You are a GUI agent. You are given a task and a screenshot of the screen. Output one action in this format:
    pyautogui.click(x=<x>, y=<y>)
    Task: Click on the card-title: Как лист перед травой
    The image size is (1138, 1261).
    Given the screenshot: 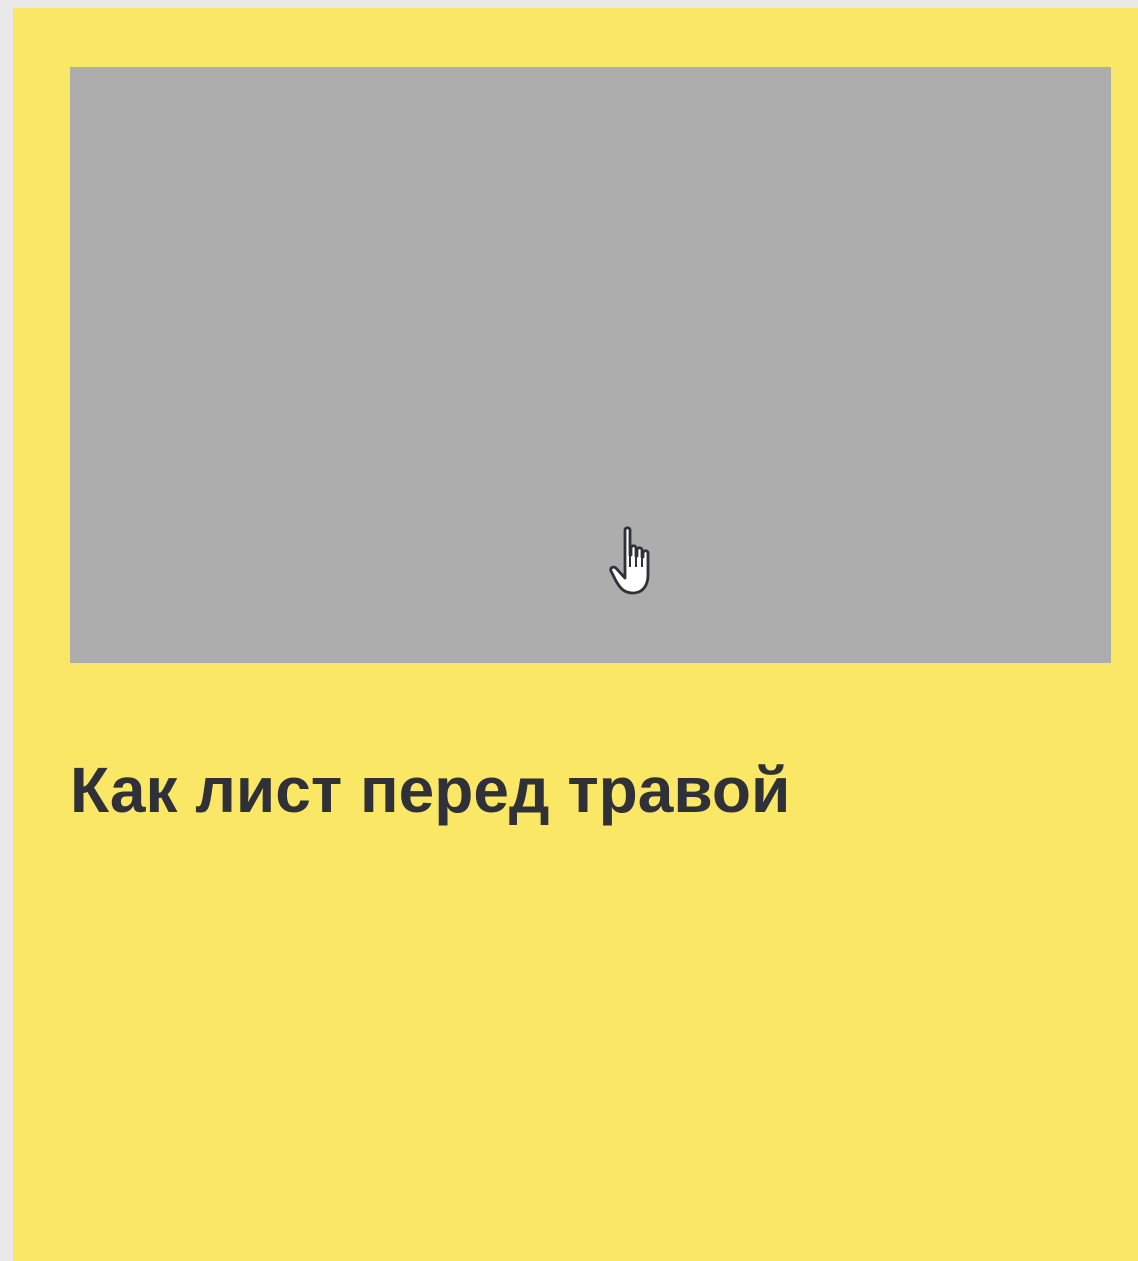 What is the action you would take?
    pyautogui.click(x=430, y=790)
    